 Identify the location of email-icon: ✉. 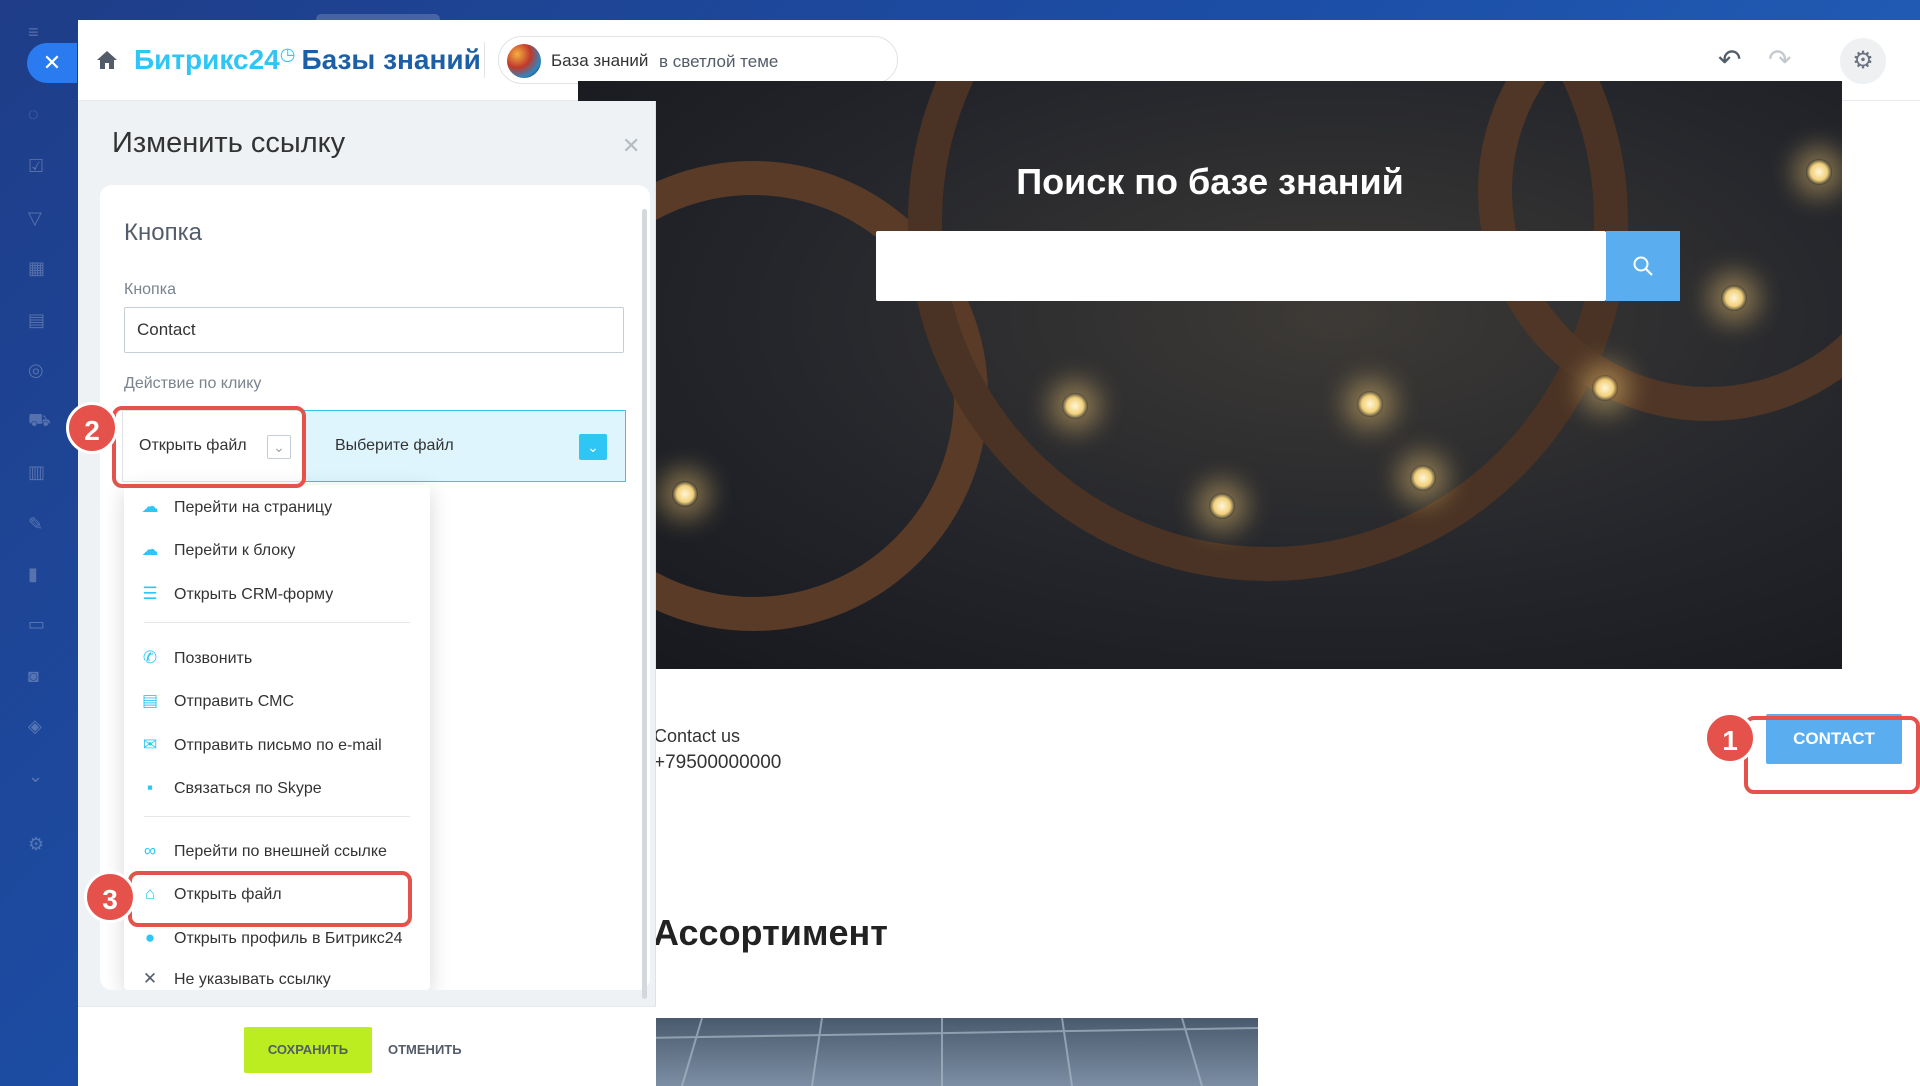
(150, 744).